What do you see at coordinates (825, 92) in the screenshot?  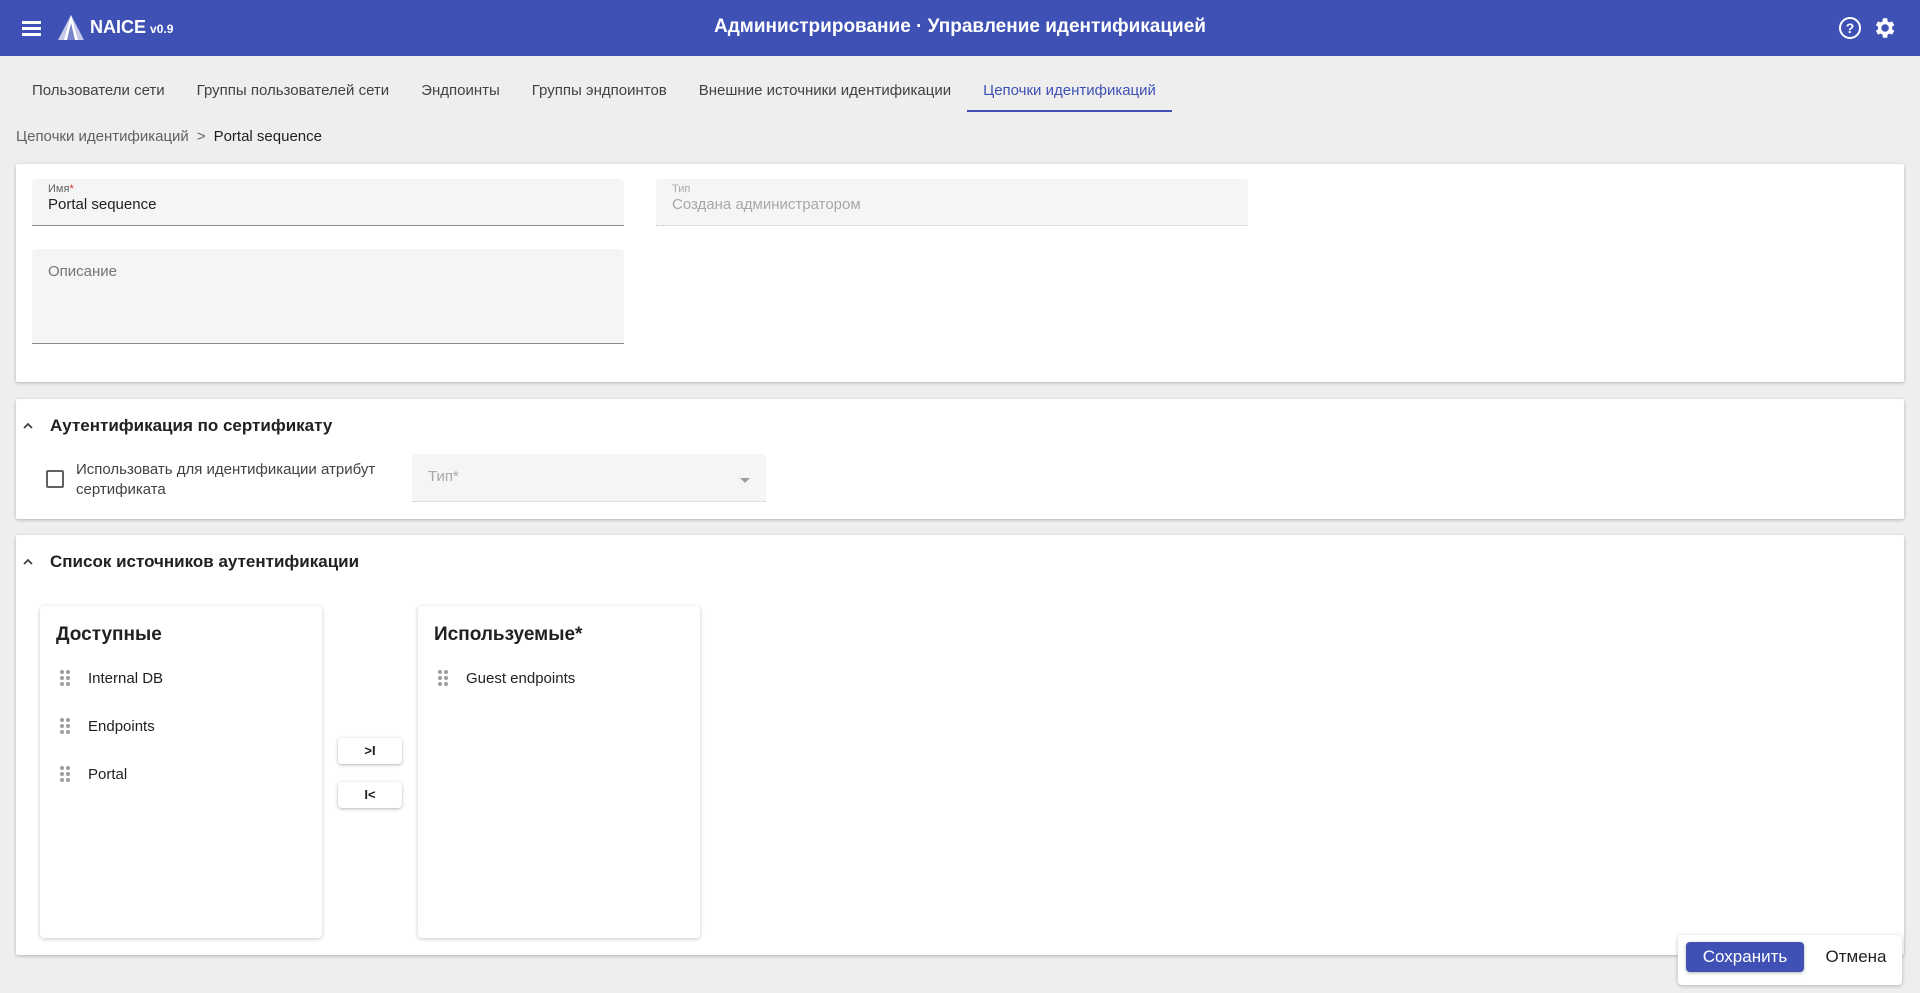 I see `tab-external-identity-sources: Внешние источники идентификации` at bounding box center [825, 92].